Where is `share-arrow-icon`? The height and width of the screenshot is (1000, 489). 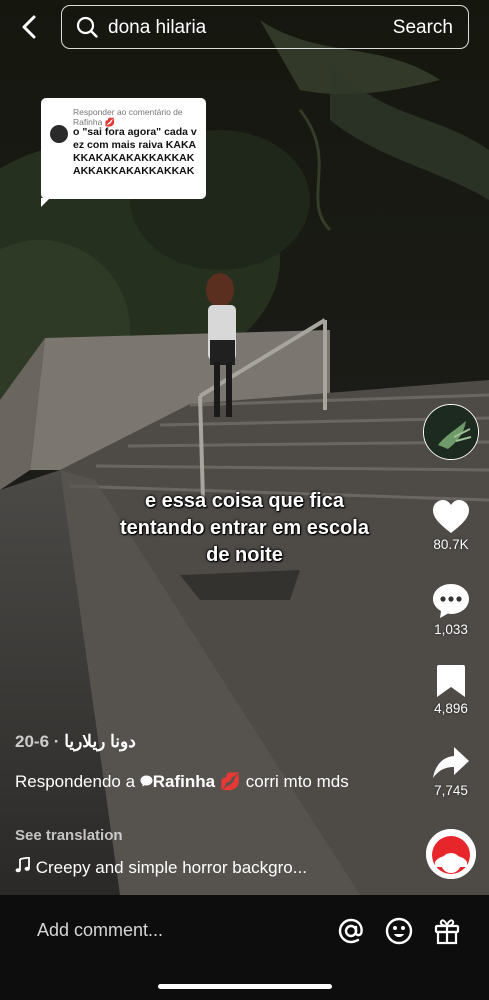
share-arrow-icon is located at coordinates (451, 762).